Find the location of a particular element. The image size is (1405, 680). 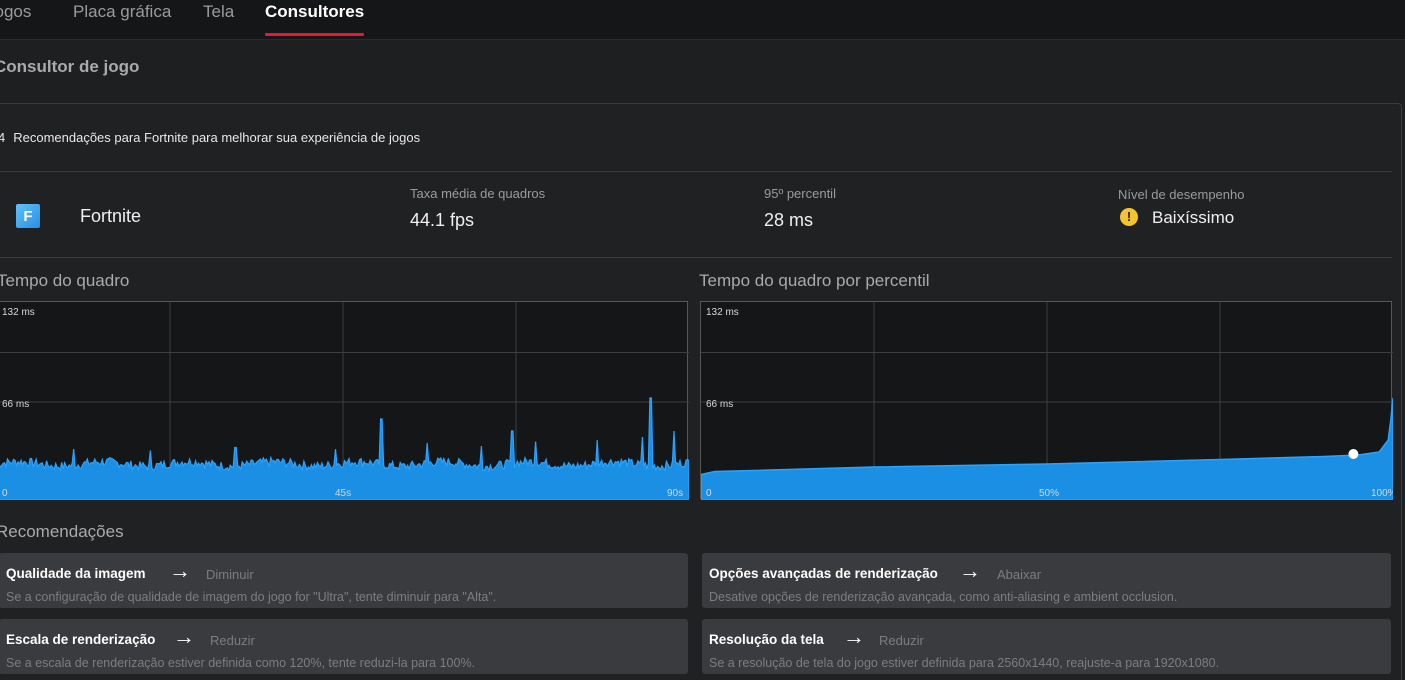

tab-tela: Tela is located at coordinates (218, 20).